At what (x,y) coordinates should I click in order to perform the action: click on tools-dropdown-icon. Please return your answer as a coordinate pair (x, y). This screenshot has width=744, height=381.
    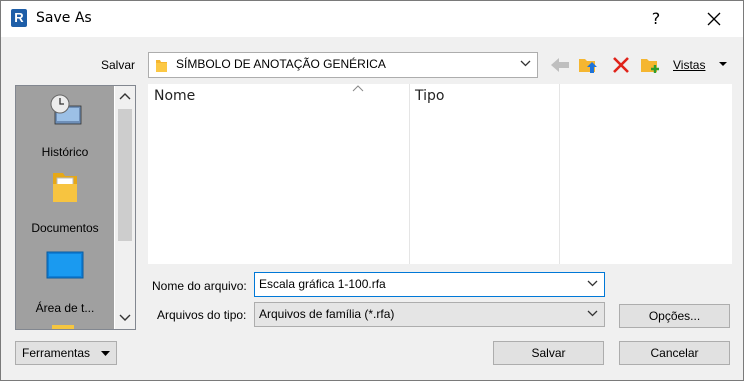
    Looking at the image, I should click on (105, 353).